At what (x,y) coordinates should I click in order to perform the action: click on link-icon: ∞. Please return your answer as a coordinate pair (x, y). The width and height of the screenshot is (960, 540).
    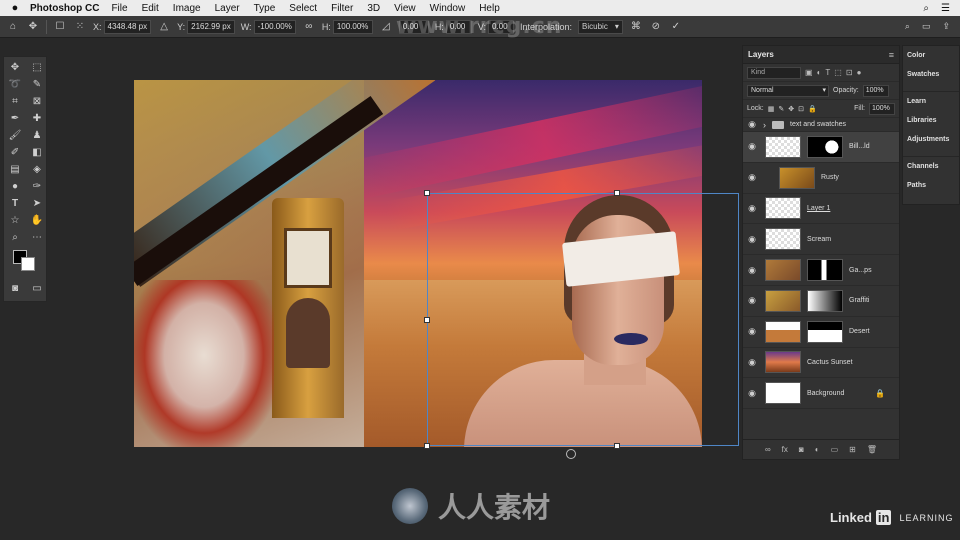
    Looking at the image, I should click on (309, 27).